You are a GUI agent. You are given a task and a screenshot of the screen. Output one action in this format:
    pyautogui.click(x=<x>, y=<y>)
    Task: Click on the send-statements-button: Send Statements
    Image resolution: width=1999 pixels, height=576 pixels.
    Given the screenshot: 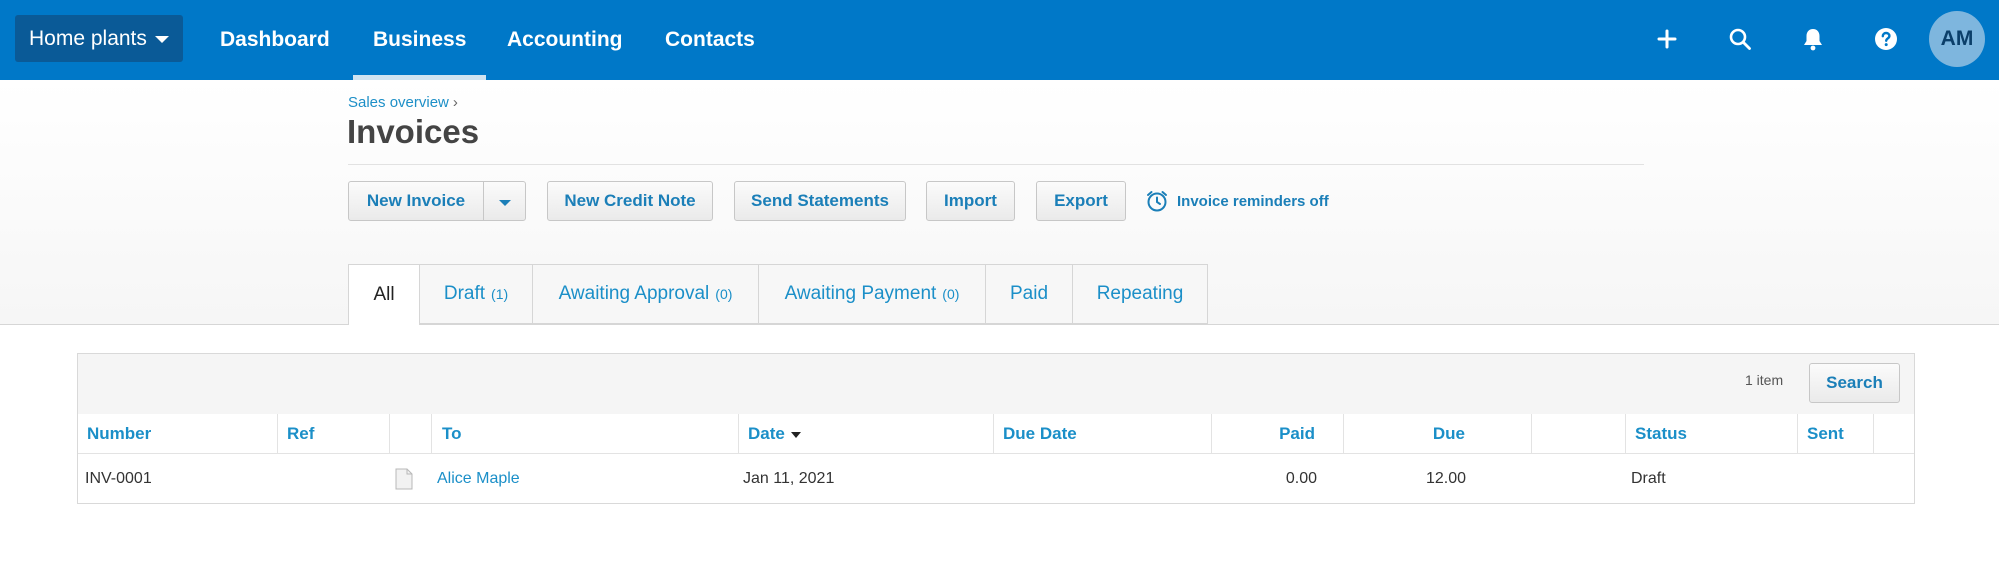 What is the action you would take?
    pyautogui.click(x=820, y=201)
    